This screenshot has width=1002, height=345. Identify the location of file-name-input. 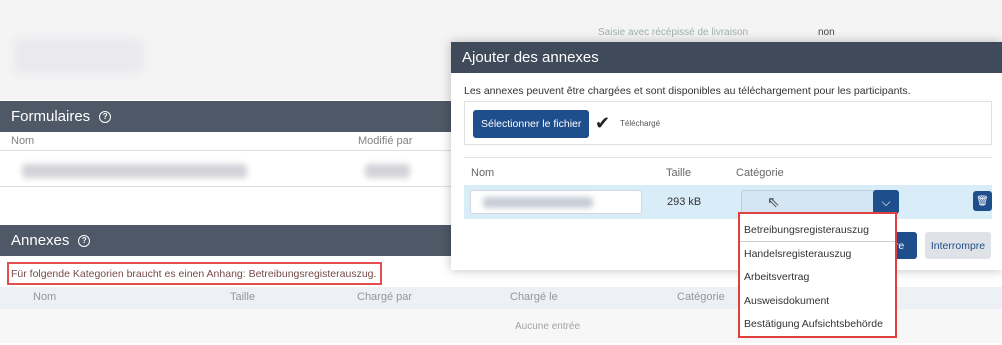
(556, 202).